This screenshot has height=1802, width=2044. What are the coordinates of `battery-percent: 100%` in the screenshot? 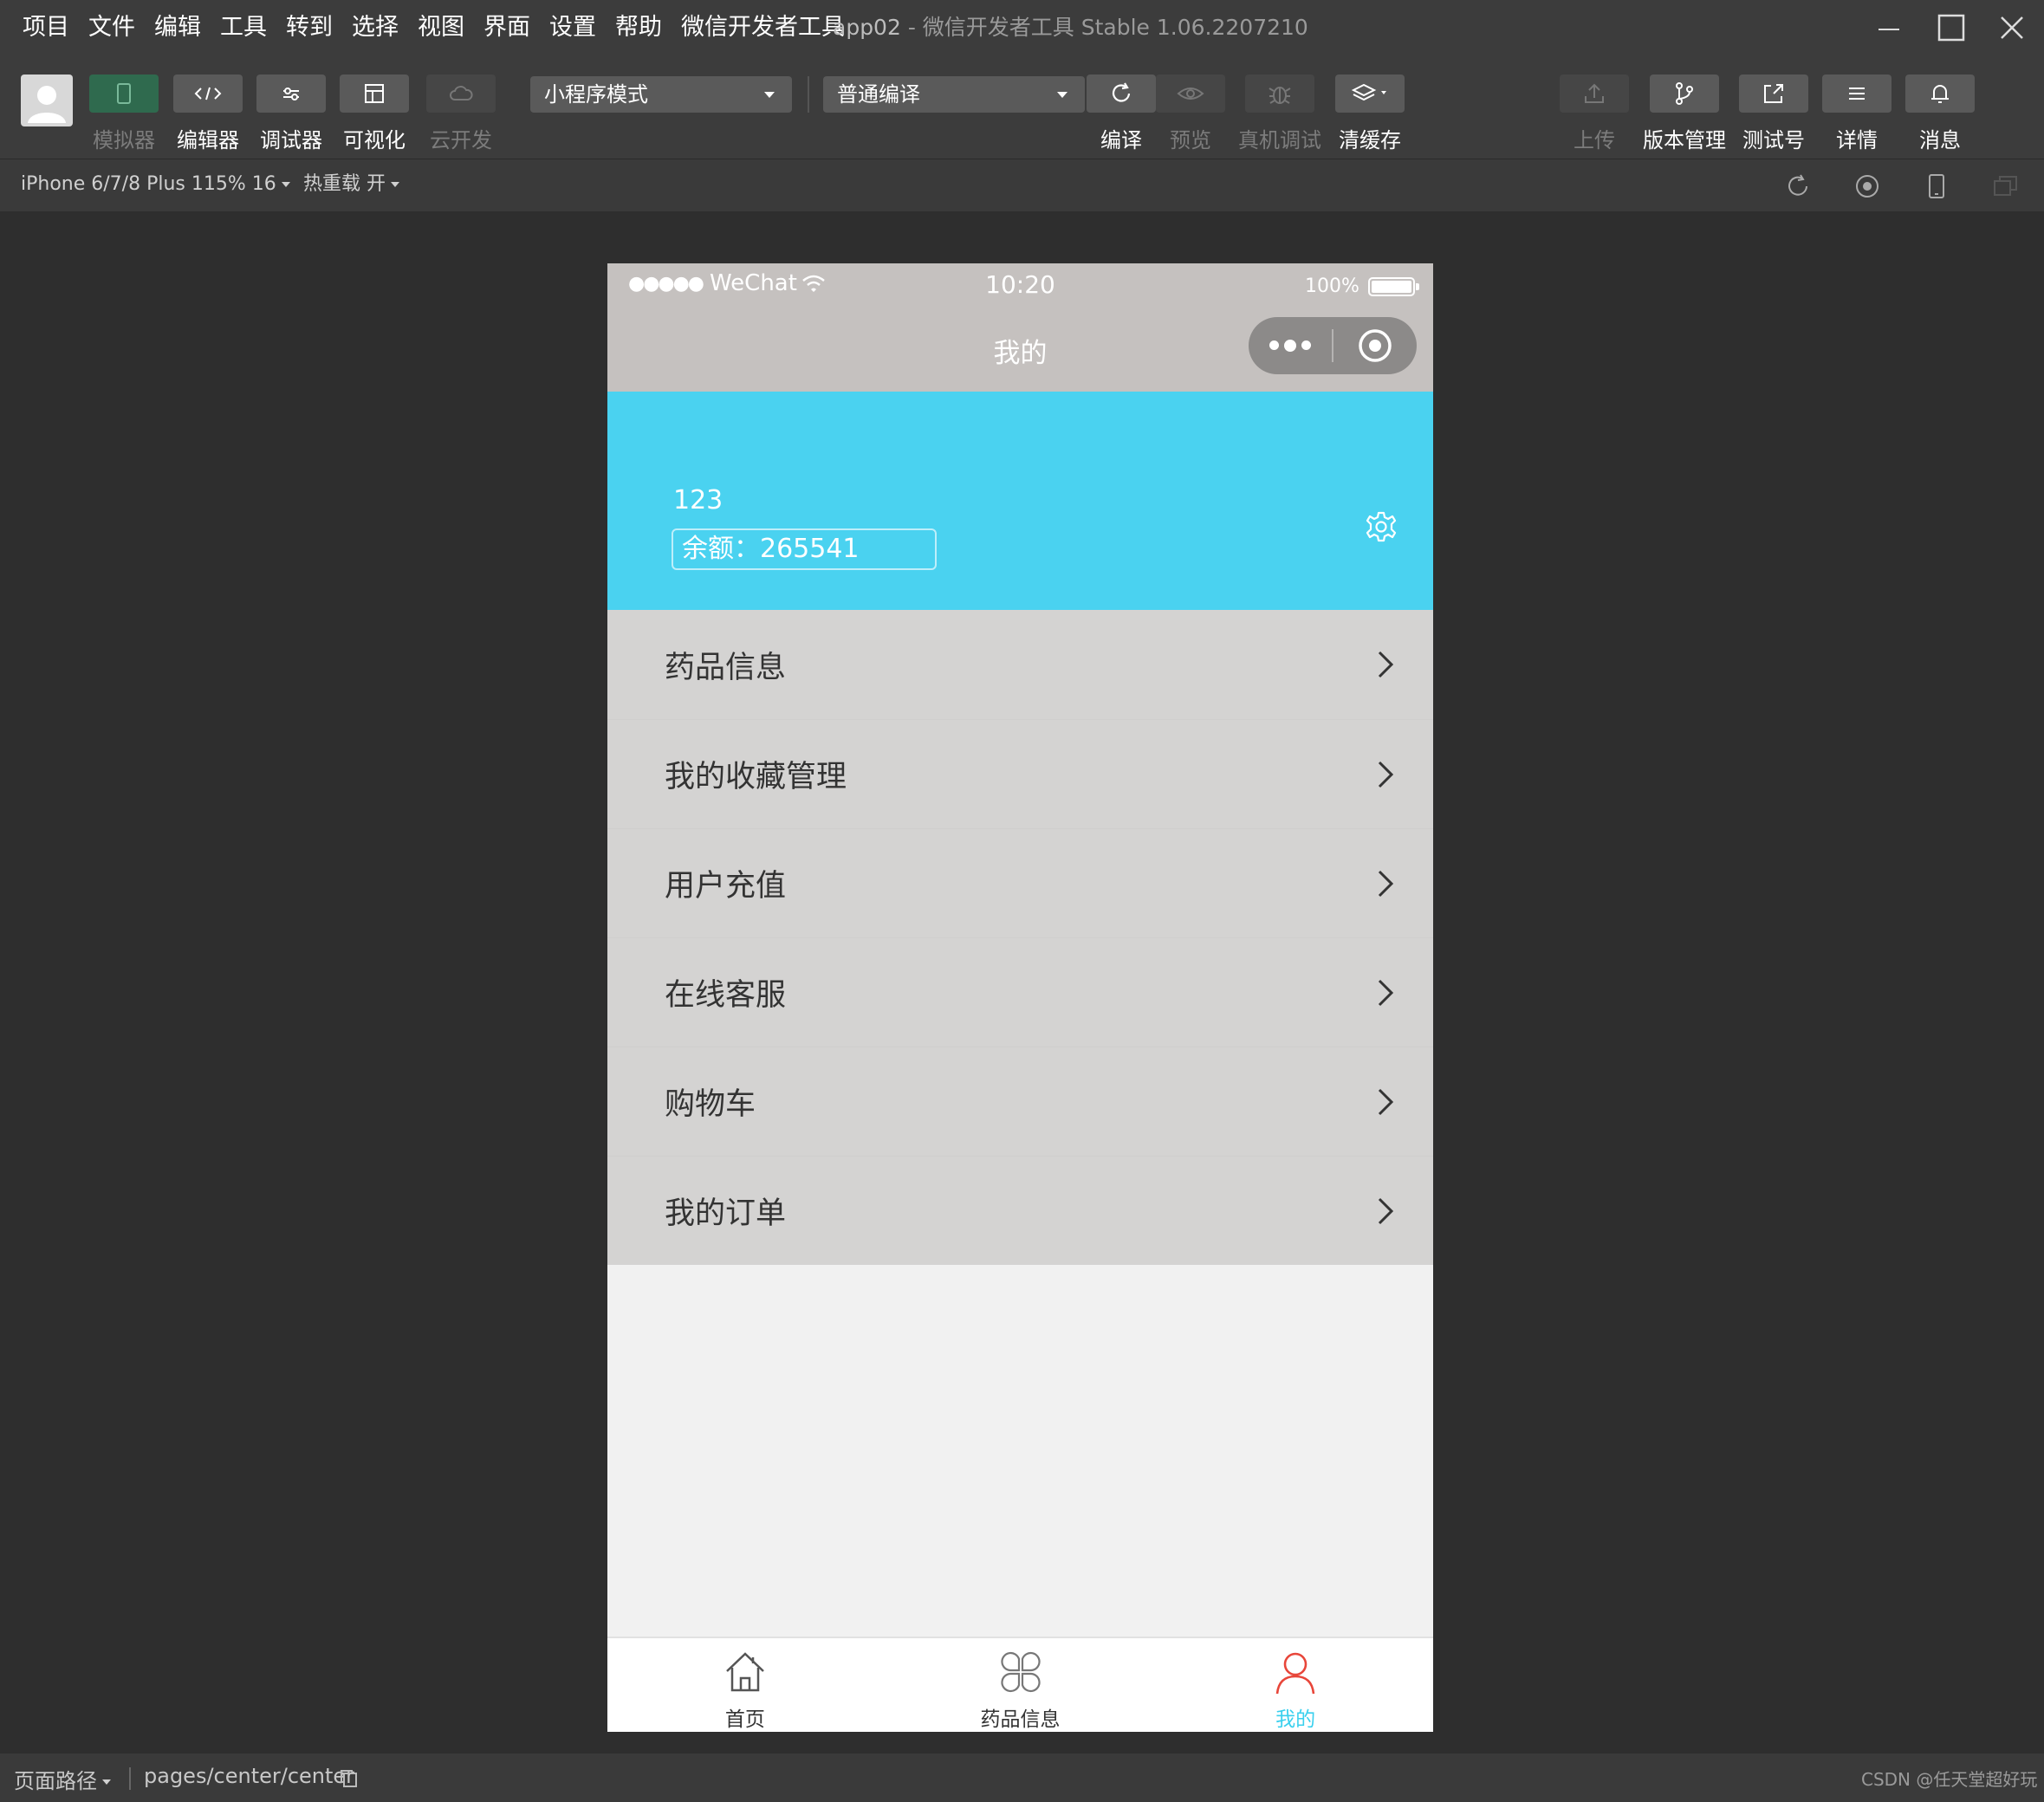 It's located at (1332, 286).